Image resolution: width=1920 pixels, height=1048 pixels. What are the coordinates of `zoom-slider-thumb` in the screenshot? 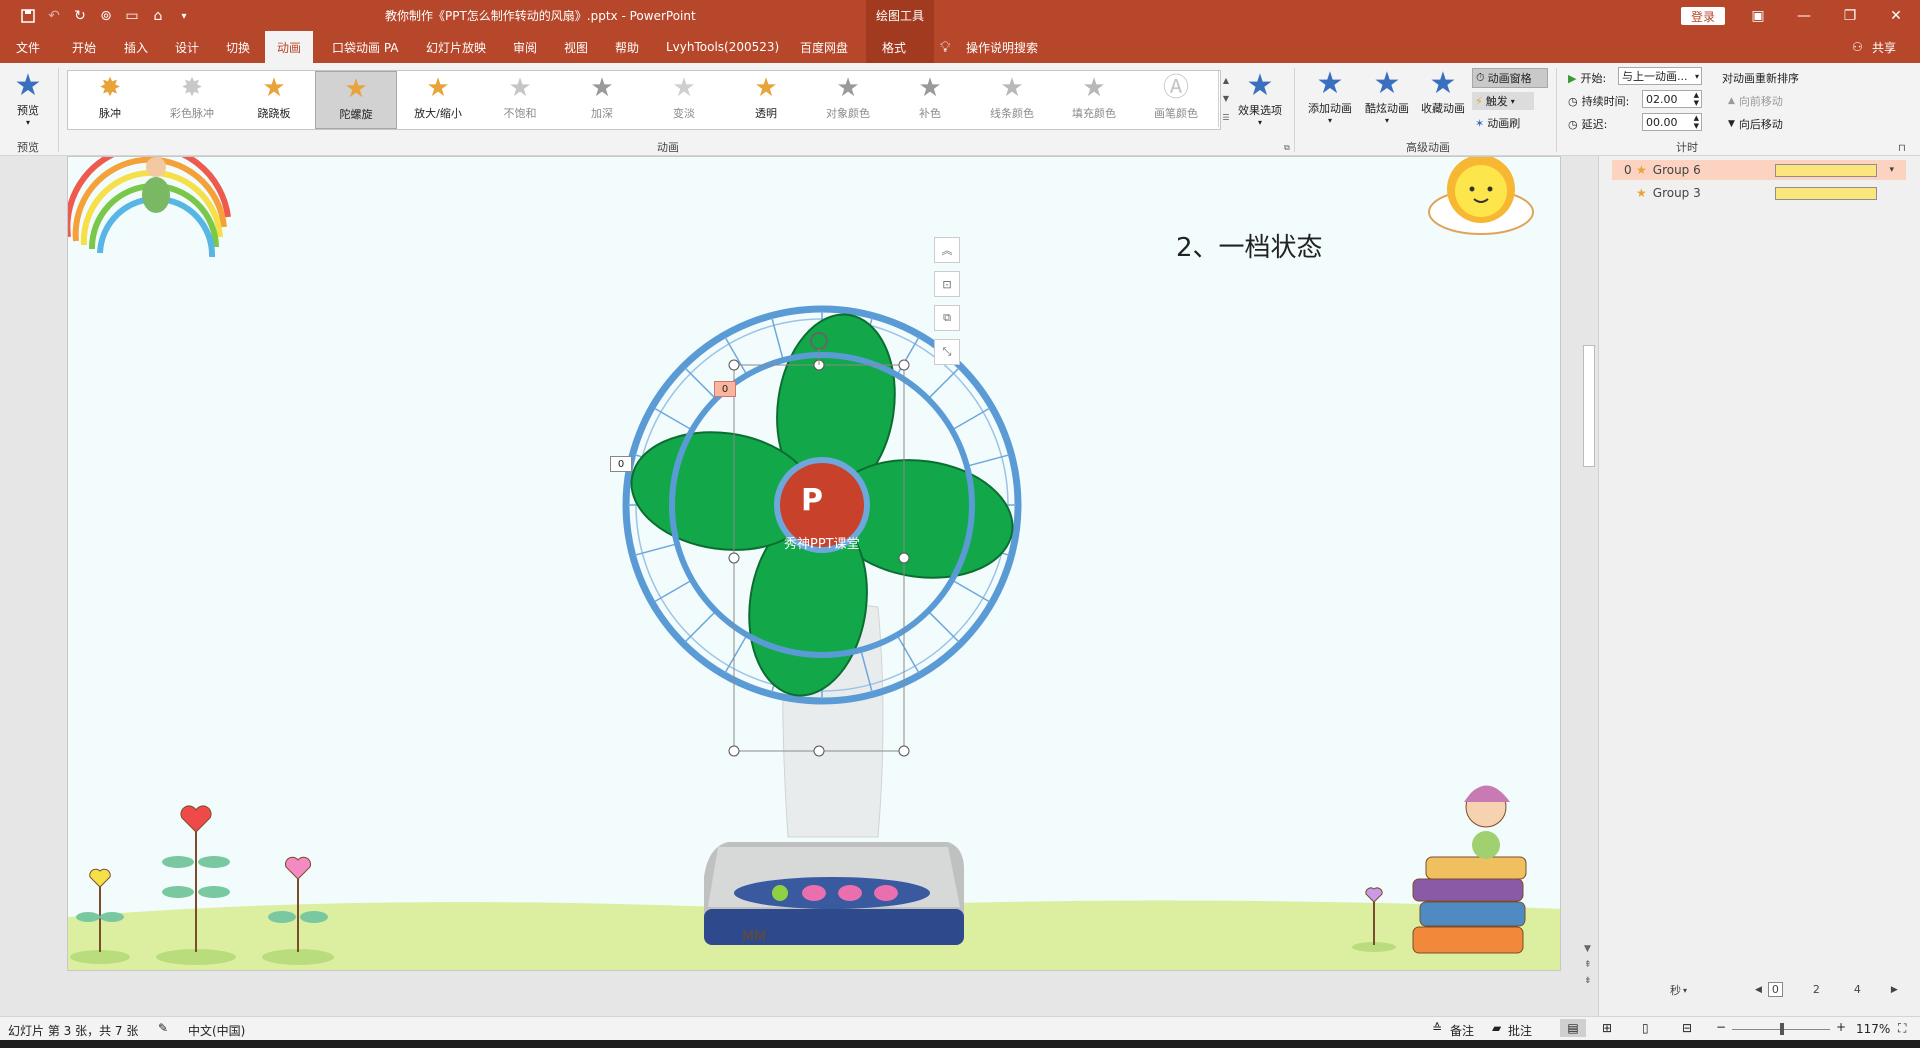 It's located at (1782, 1029).